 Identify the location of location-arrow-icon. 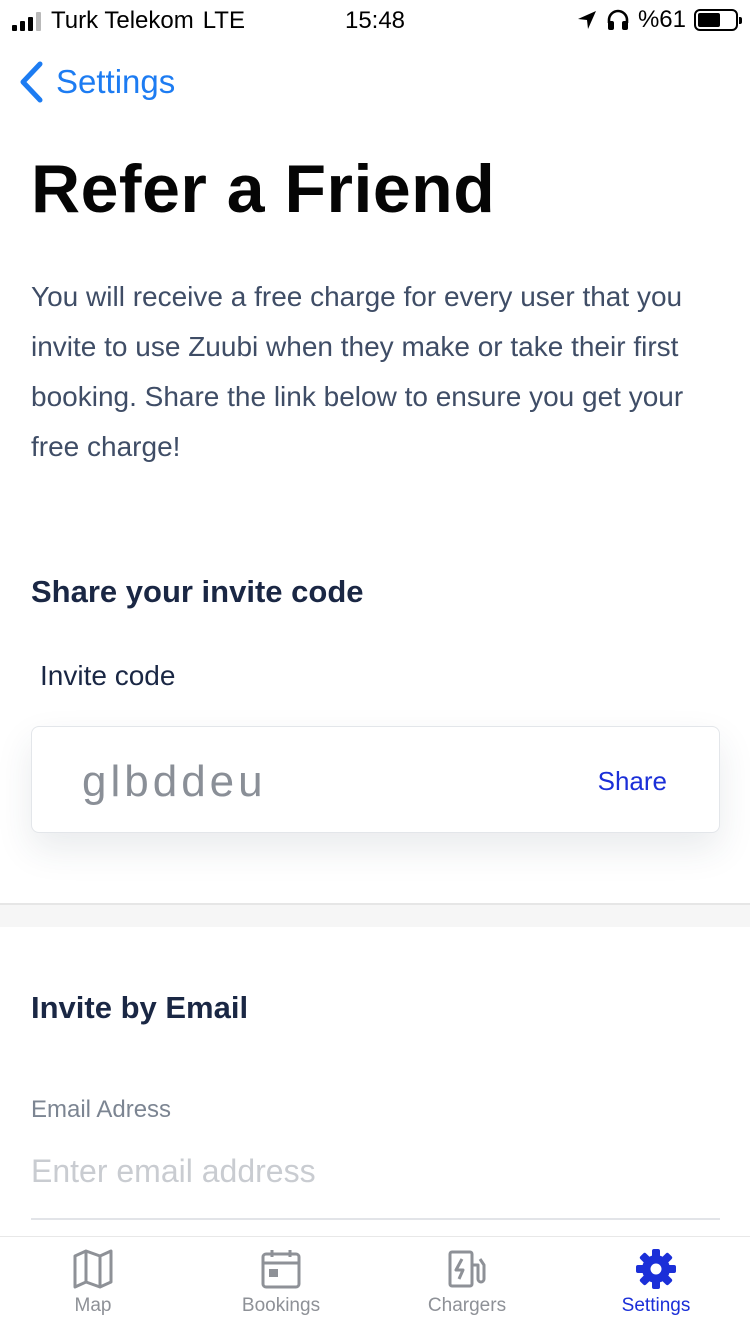
(586, 20).